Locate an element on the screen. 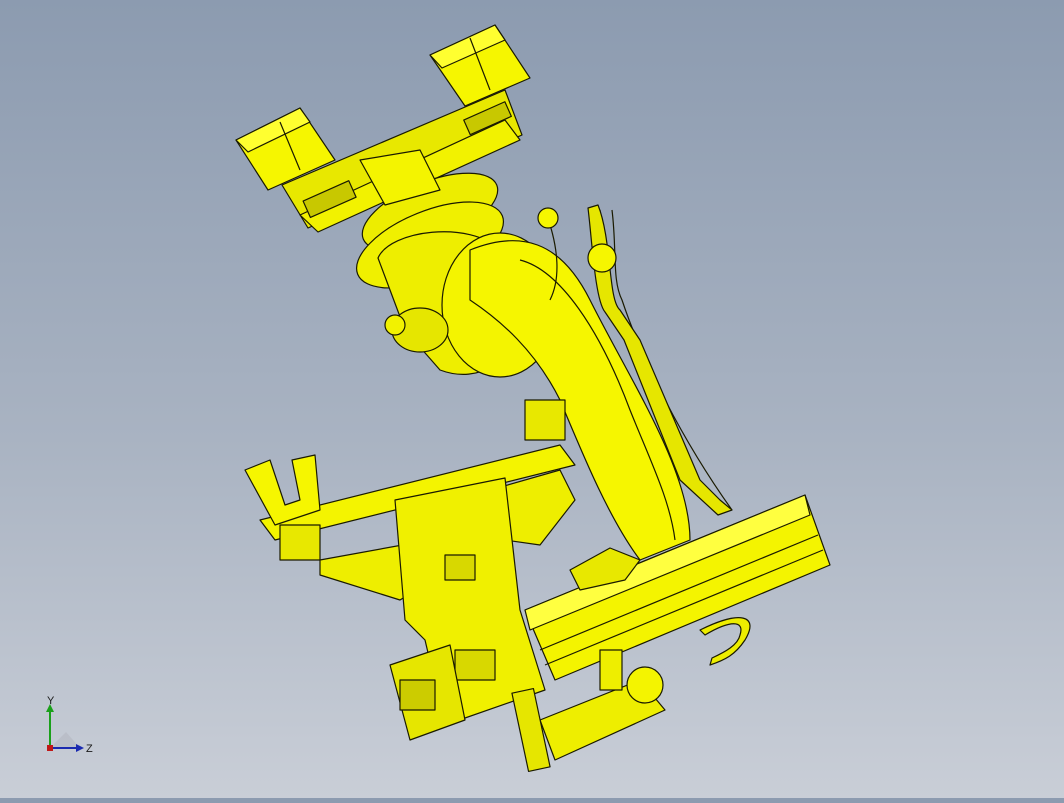 The width and height of the screenshot is (1064, 803). axis-triad: Y Z is located at coordinates (71, 730).